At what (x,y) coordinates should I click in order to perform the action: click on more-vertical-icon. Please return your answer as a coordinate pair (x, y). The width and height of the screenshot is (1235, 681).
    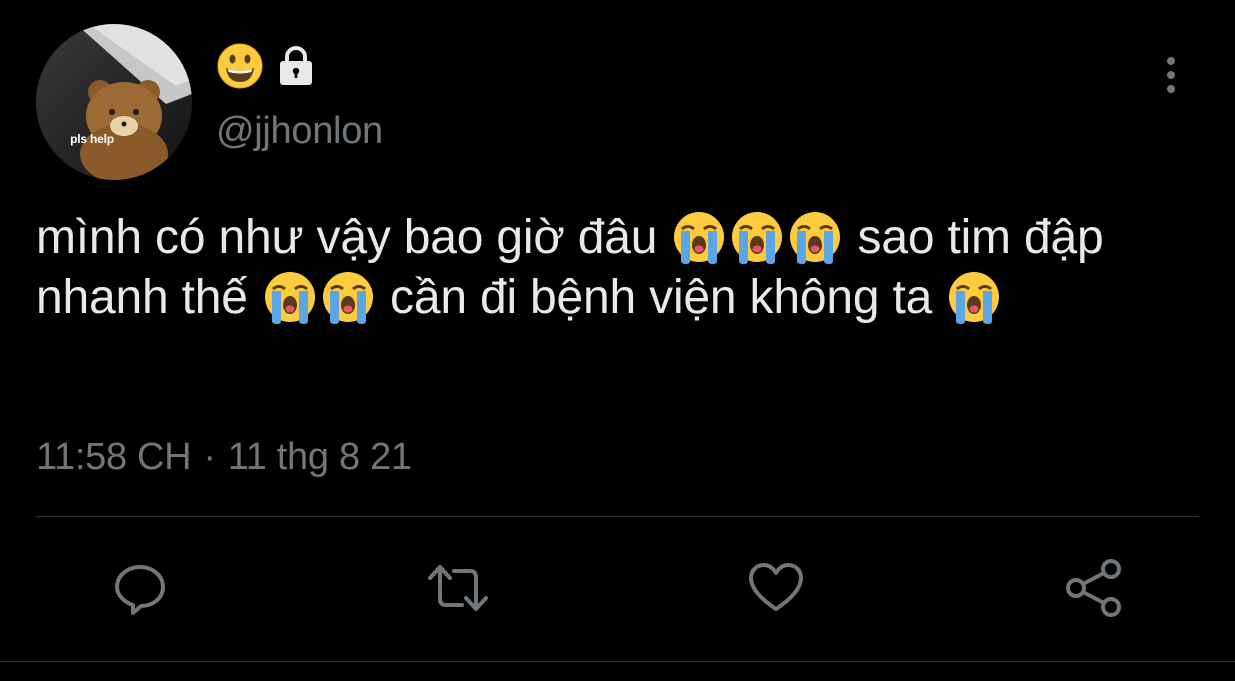
    Looking at the image, I should click on (1171, 75).